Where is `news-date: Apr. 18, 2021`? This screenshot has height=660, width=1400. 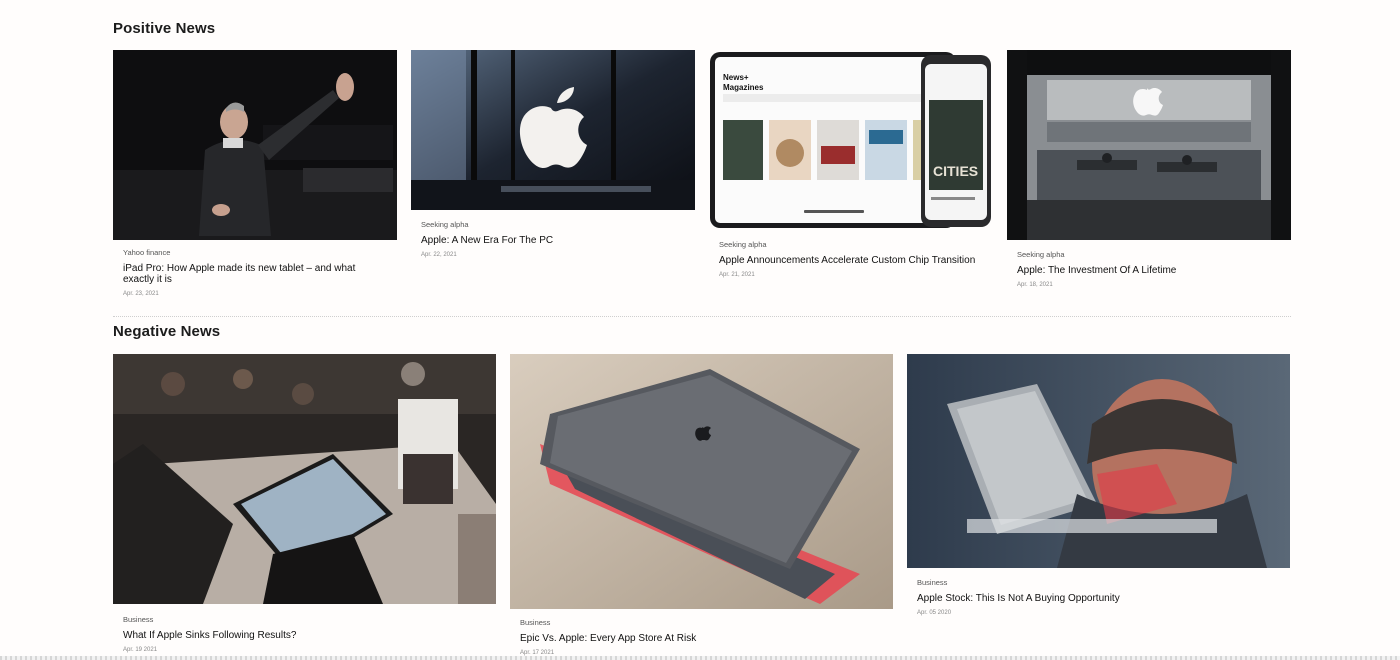 news-date: Apr. 18, 2021 is located at coordinates (1035, 285).